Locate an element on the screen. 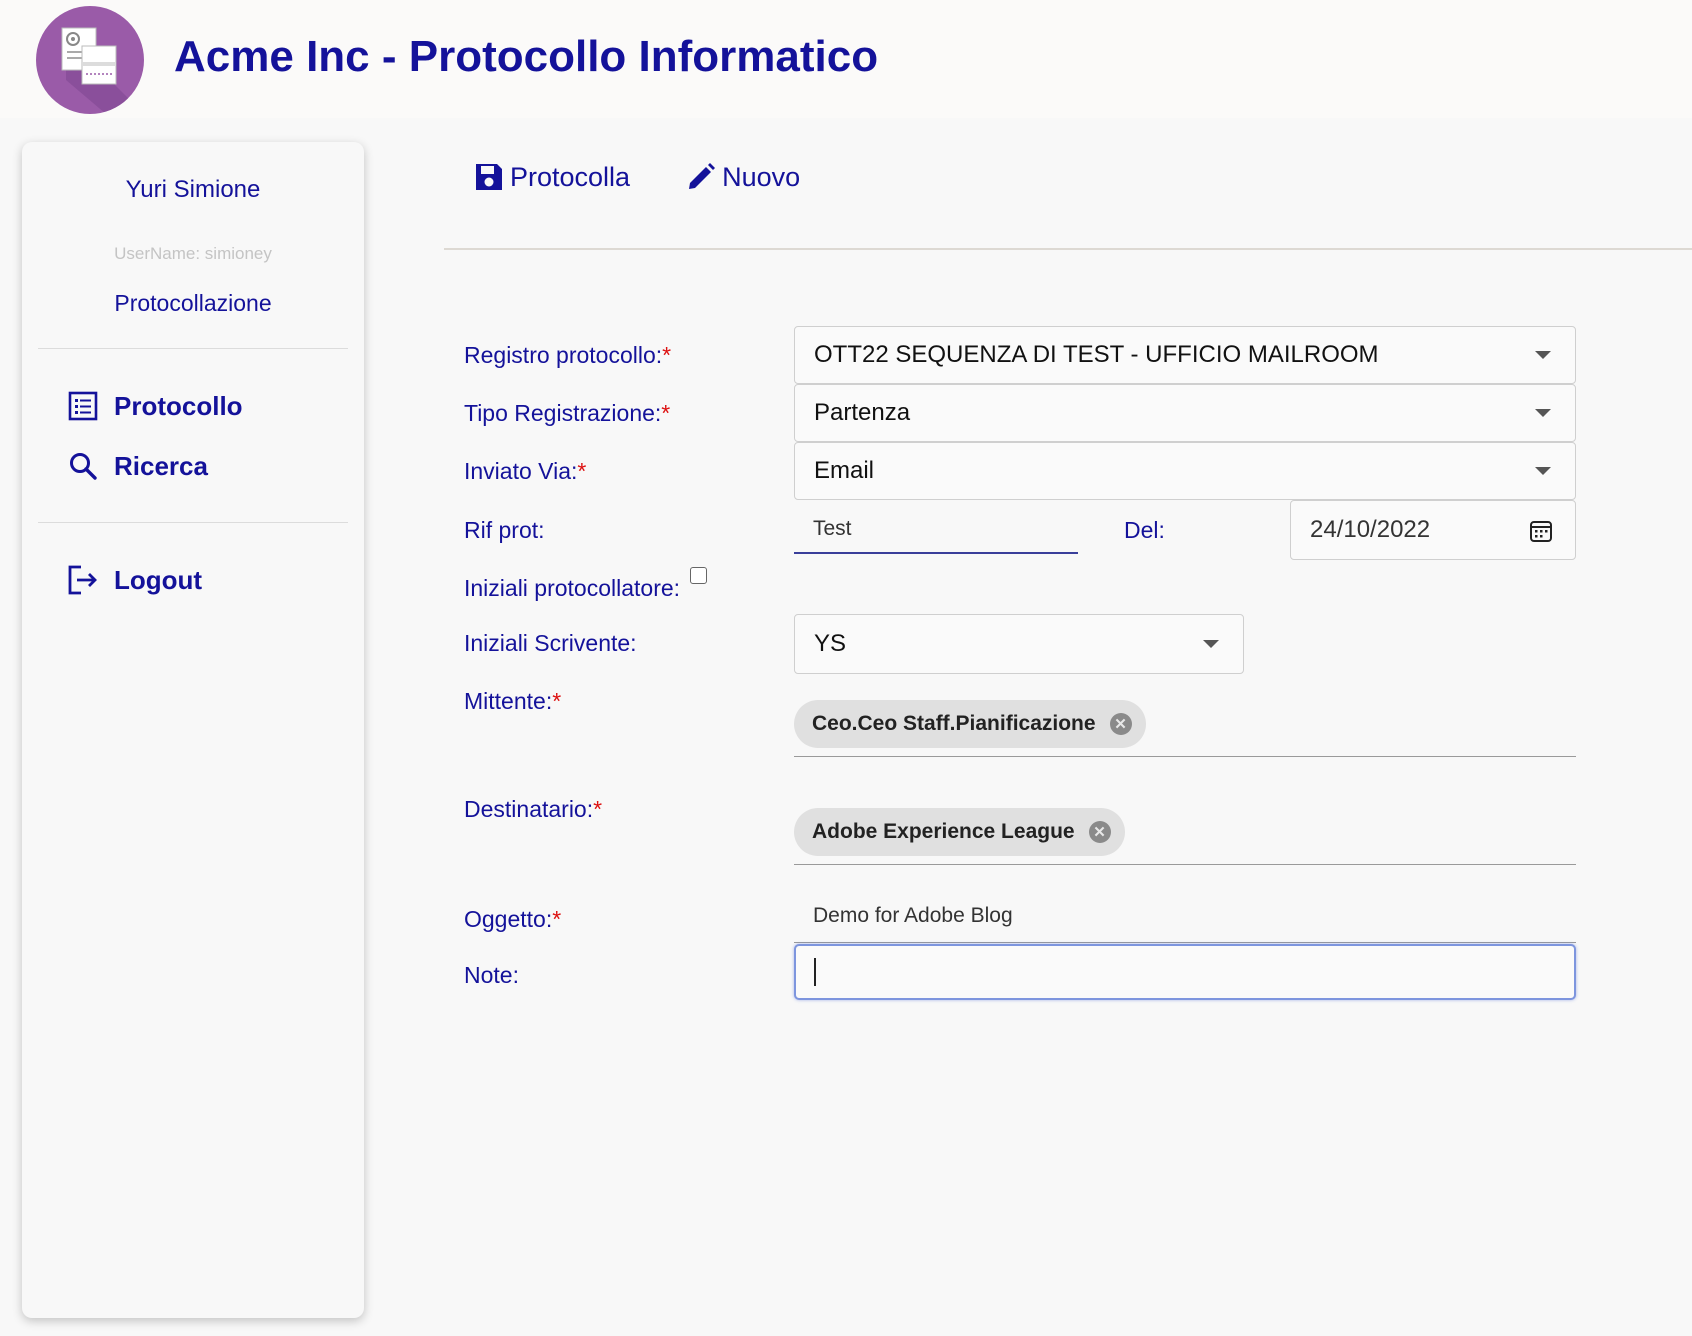 The width and height of the screenshot is (1692, 1336). toolbar-divider is located at coordinates (1068, 249).